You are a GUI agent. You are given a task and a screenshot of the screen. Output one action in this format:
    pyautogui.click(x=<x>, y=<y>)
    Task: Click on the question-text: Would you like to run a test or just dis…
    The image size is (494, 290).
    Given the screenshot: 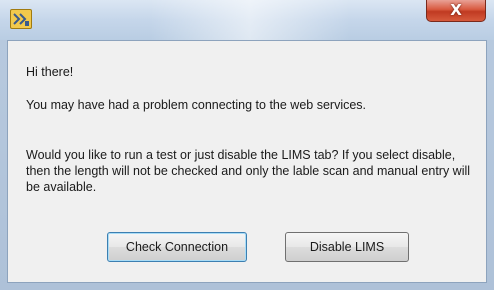 What is the action you would take?
    pyautogui.click(x=248, y=171)
    